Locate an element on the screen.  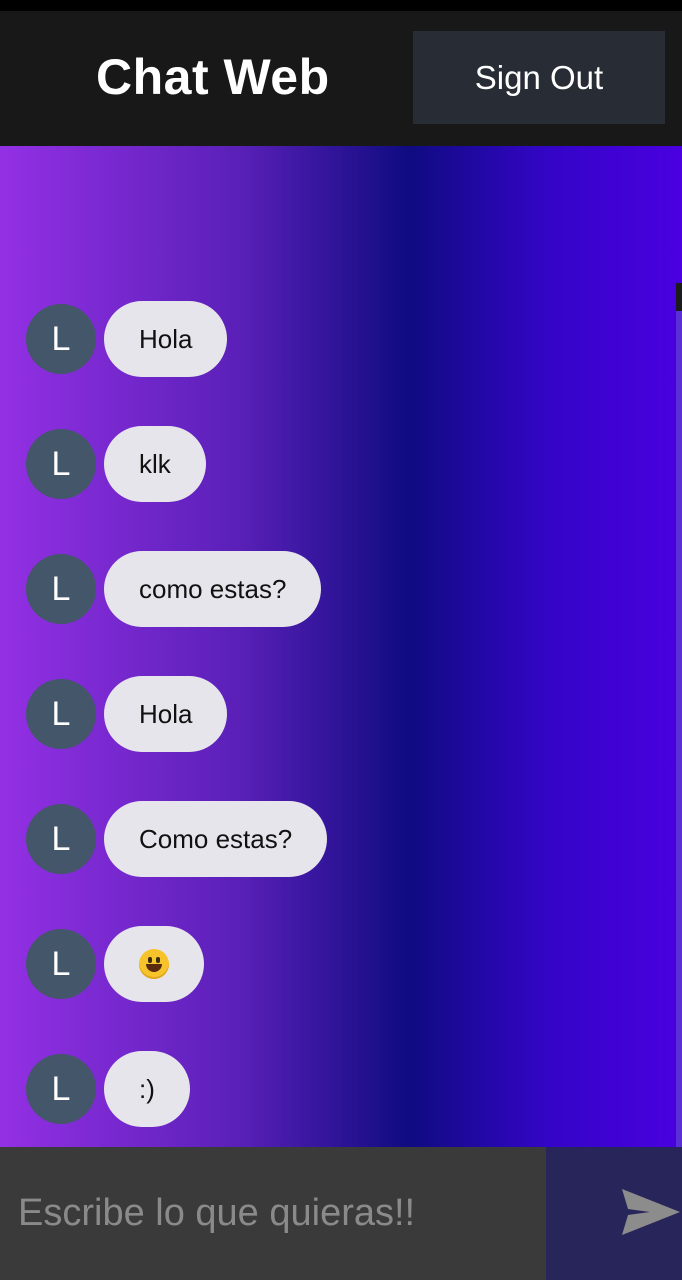
message-row: L is located at coordinates (115, 964).